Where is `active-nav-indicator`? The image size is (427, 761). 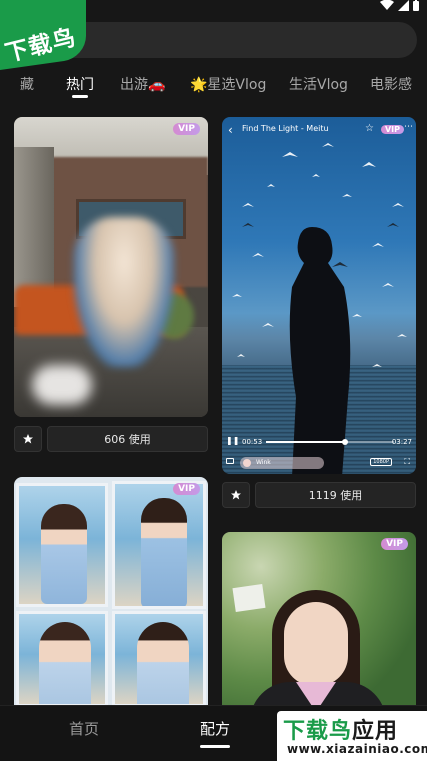 active-nav-indicator is located at coordinates (215, 746).